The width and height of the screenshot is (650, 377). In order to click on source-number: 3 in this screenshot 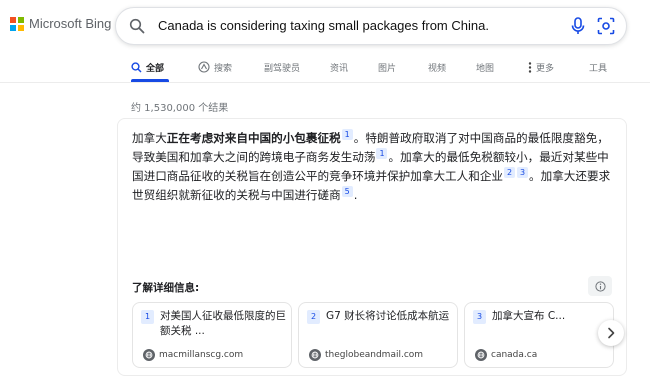, I will do `click(479, 317)`.